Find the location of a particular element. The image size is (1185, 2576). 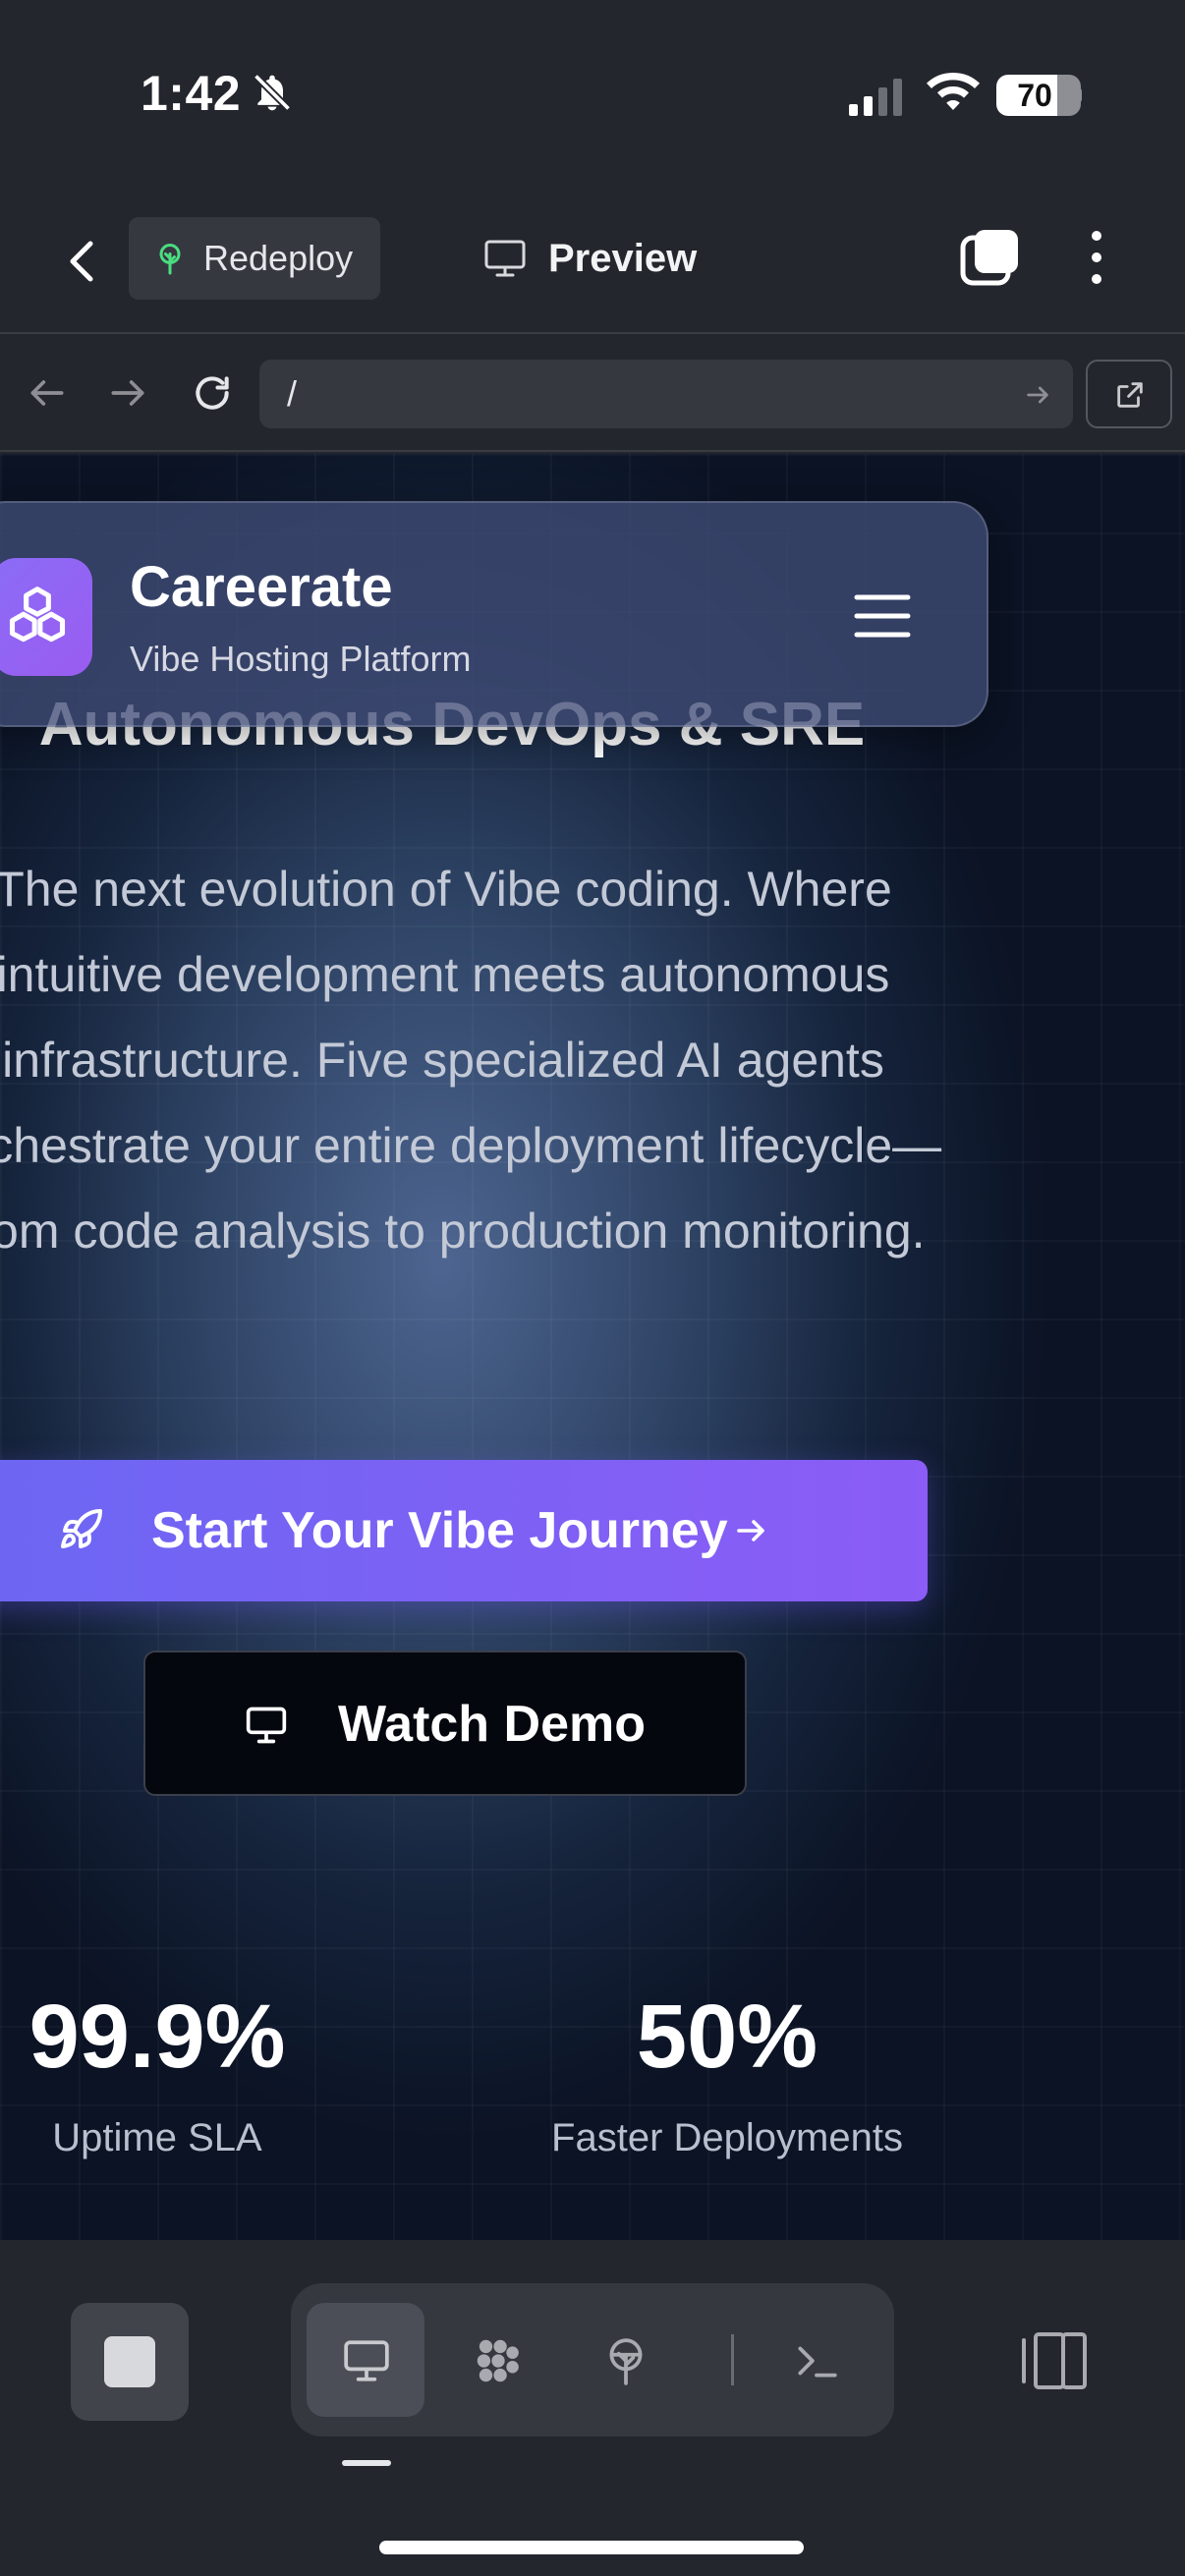

watch-demo-label: Watch Demo is located at coordinates (492, 1724).